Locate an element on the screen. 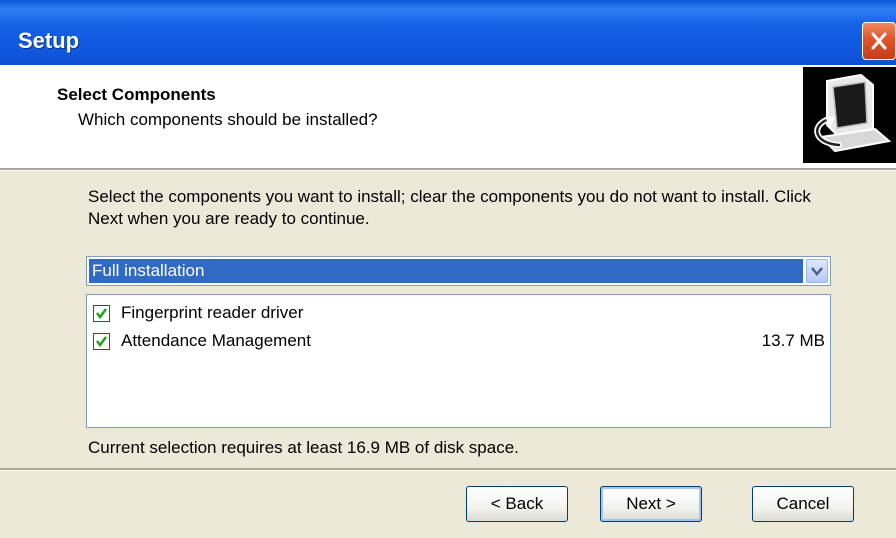  window-title: Setup is located at coordinates (49, 40).